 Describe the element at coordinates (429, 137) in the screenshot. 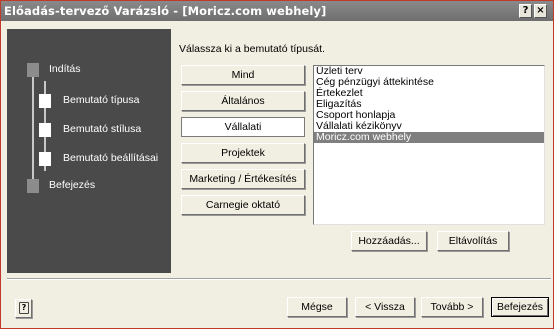

I see `list-item-selected: Moricz.com webhely` at that location.